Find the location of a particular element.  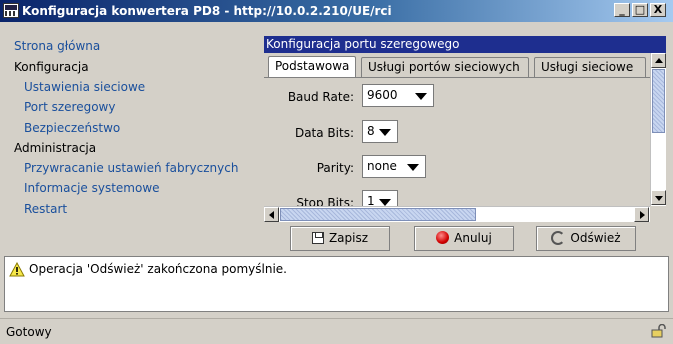

scroll-up-icon is located at coordinates (658, 60).